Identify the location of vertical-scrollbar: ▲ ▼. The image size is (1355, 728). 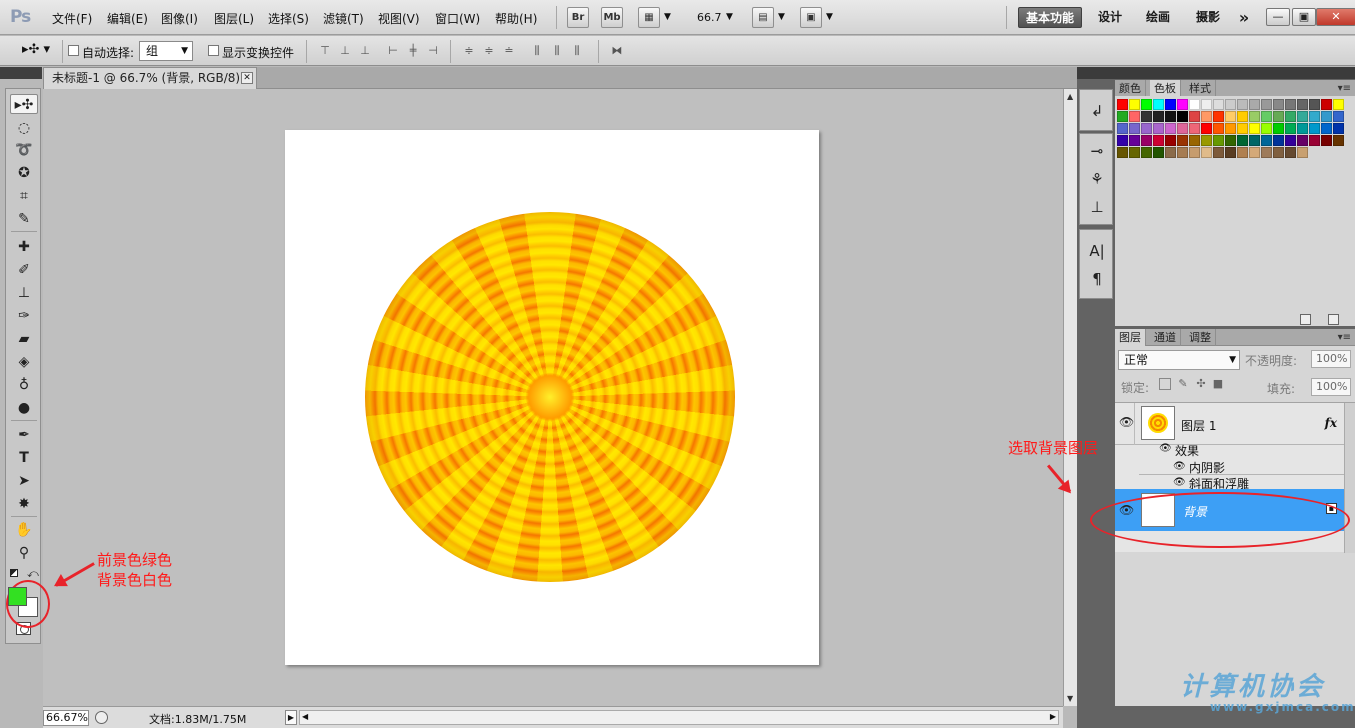
(1070, 397).